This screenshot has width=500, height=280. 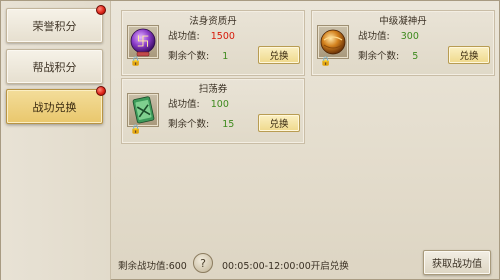 I want to click on green-sweep-ticket-icon, so click(x=143, y=110).